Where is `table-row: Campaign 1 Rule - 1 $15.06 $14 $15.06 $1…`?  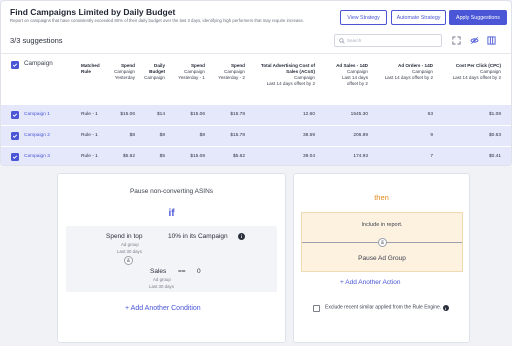
table-row: Campaign 1 Rule - 1 $15.06 $14 $15.06 $1… is located at coordinates (256, 114).